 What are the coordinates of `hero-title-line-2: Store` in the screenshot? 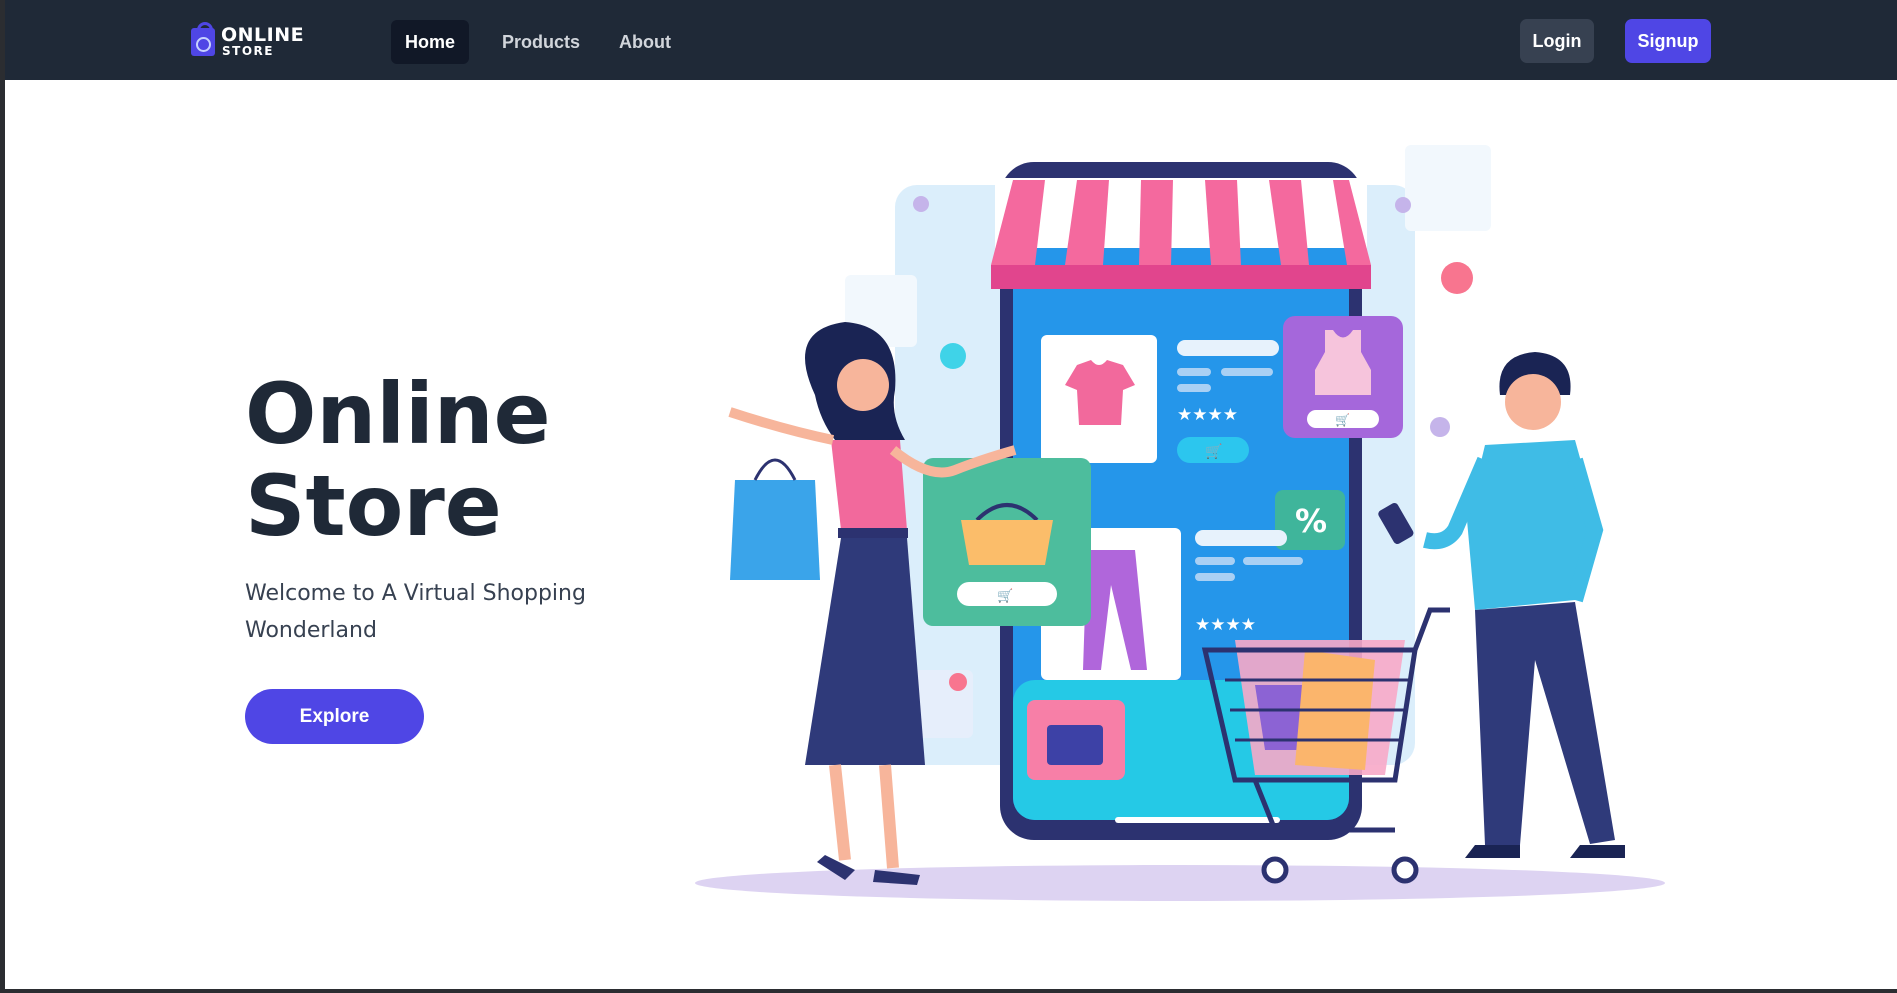 It's located at (373, 506).